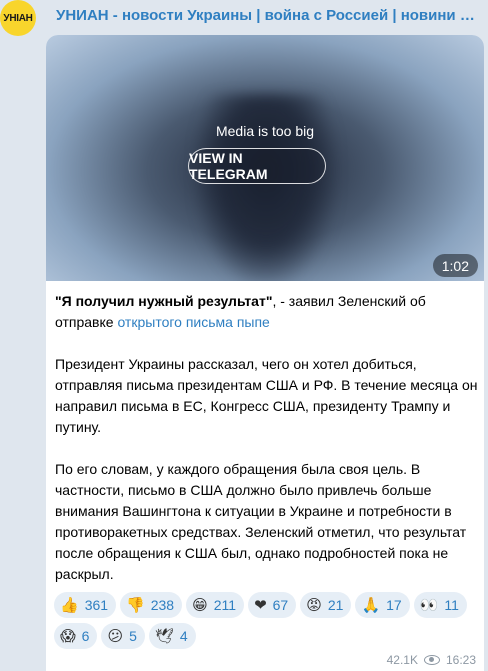 This screenshot has width=488, height=671. Describe the element at coordinates (314, 604) in the screenshot. I see `angry-face-icon: 😡` at that location.